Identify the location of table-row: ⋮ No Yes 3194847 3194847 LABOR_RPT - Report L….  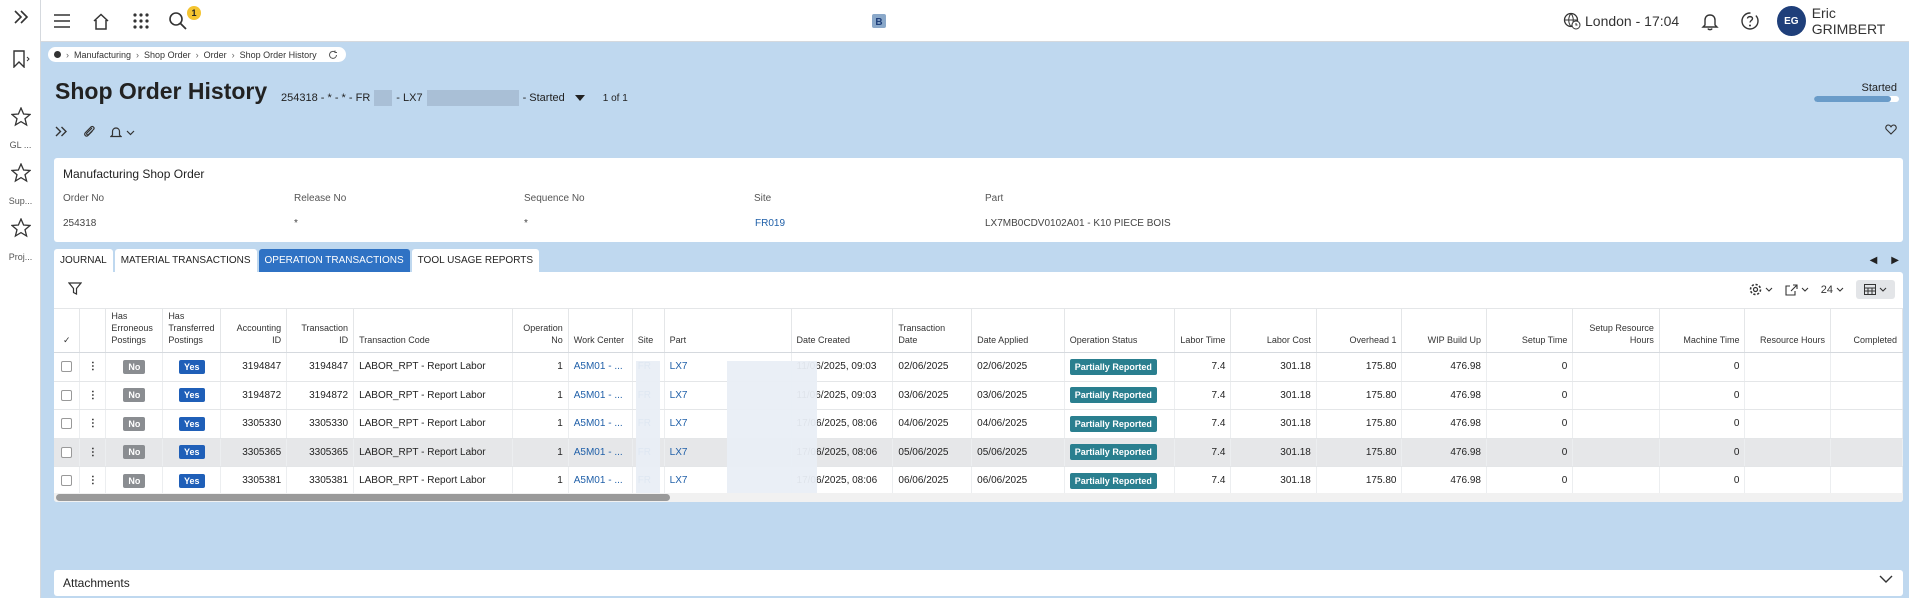
(978, 367).